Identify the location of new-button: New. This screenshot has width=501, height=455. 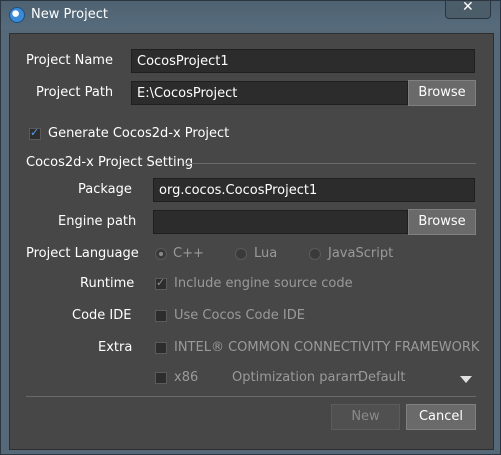
(365, 417).